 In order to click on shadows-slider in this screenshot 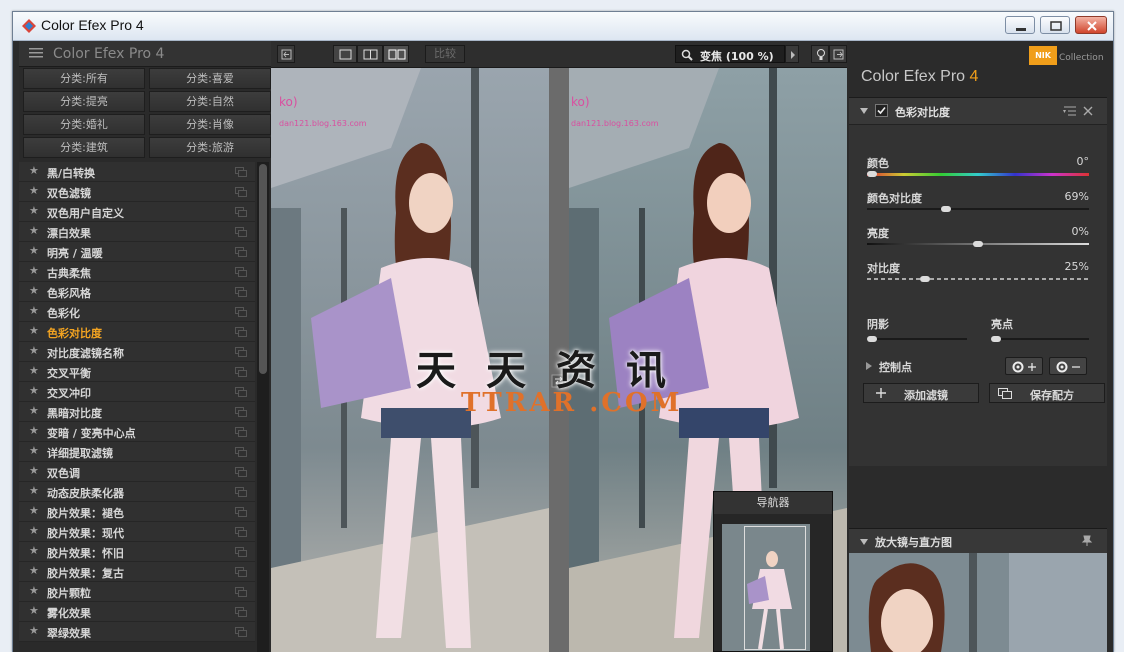, I will do `click(917, 339)`.